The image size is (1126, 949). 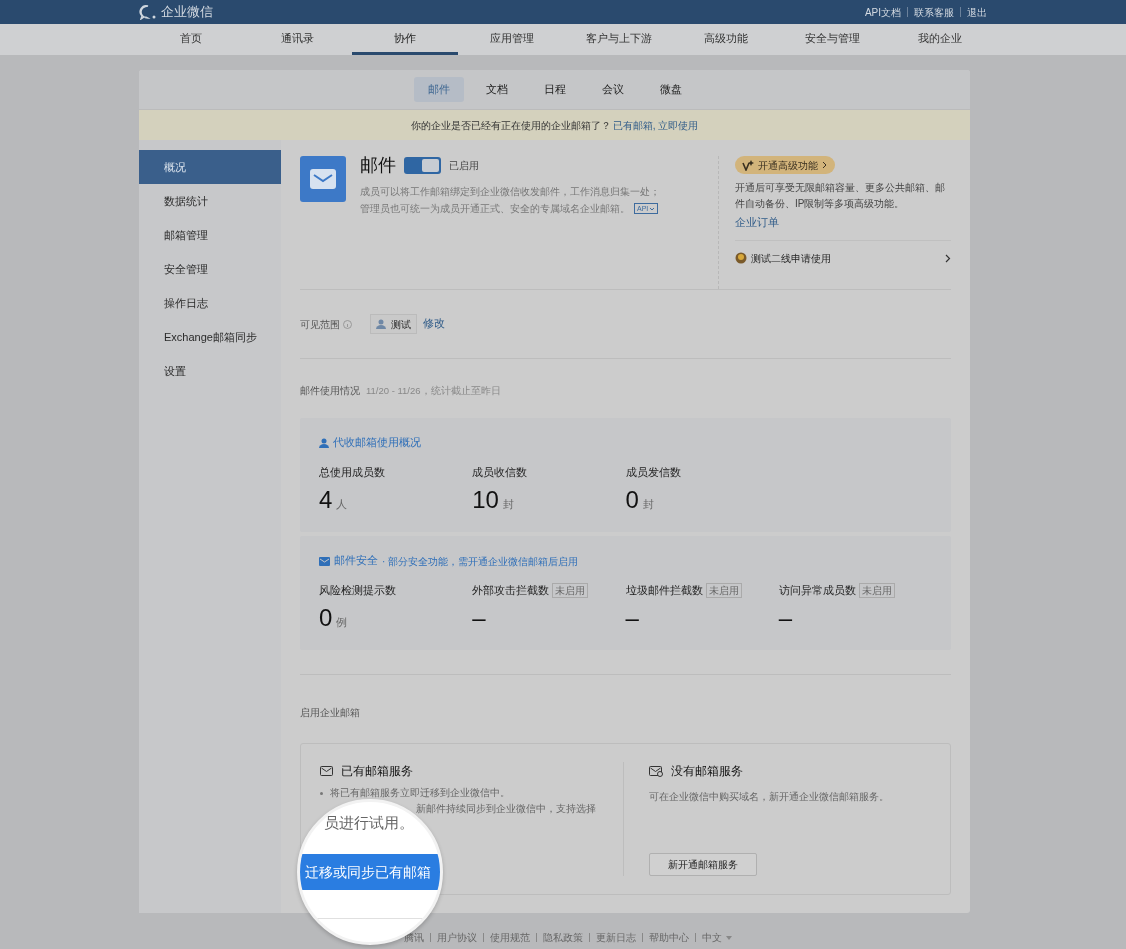 What do you see at coordinates (190, 39) in the screenshot?
I see `nav-tab: 首页` at bounding box center [190, 39].